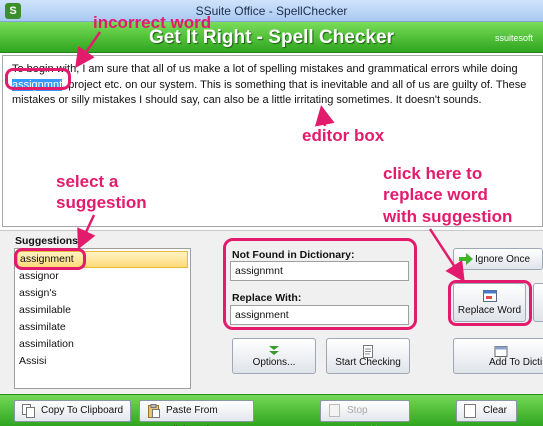 This screenshot has width=543, height=426. I want to click on arrow-to-incorrect-word, so click(88, 50).